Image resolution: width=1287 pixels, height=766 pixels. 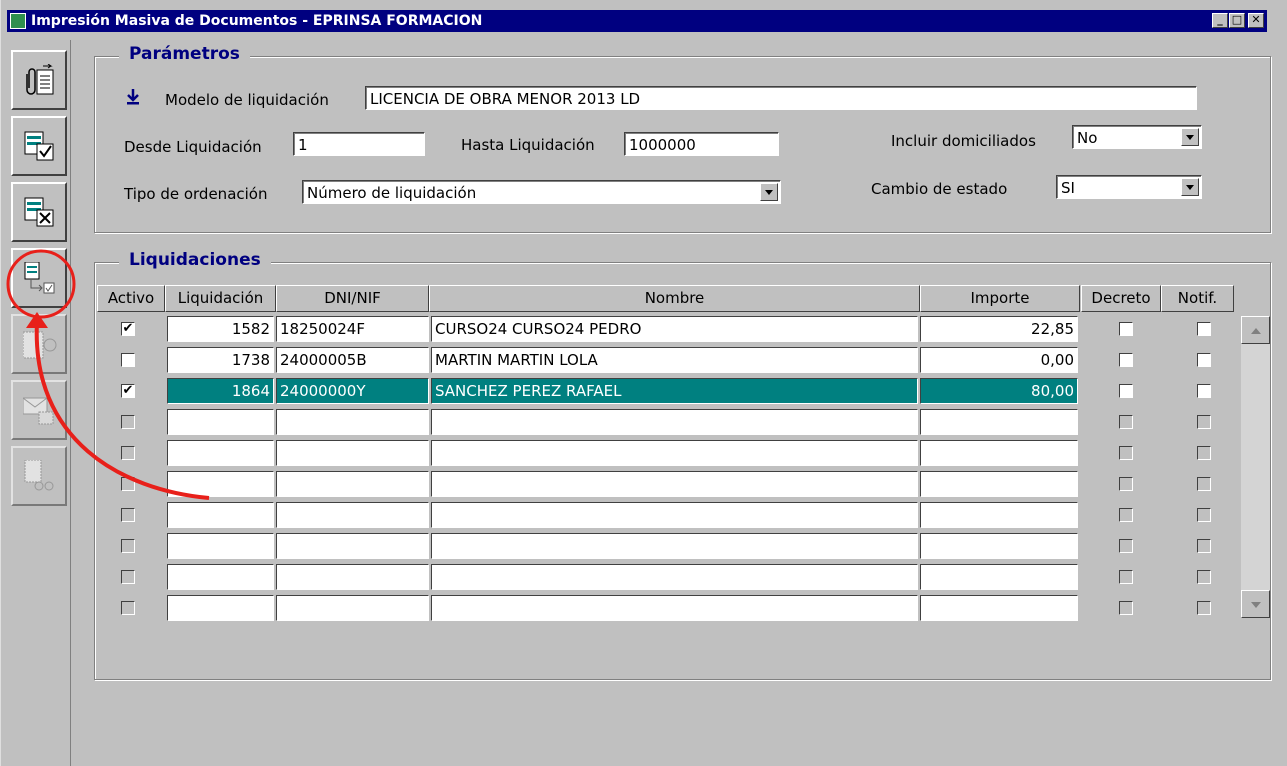 I want to click on hasta-field: 1000000, so click(x=701, y=144).